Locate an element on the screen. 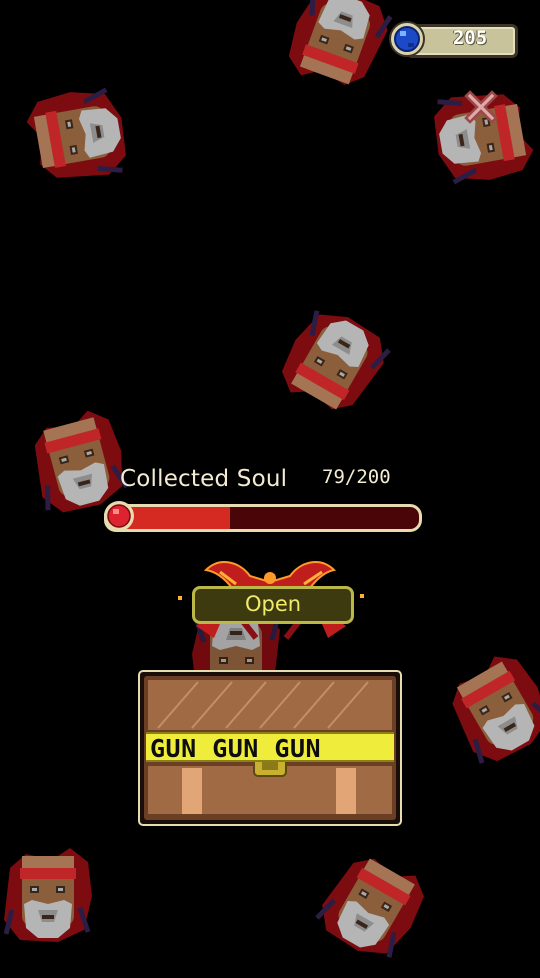  blue-gem-icon is located at coordinates (407, 39).